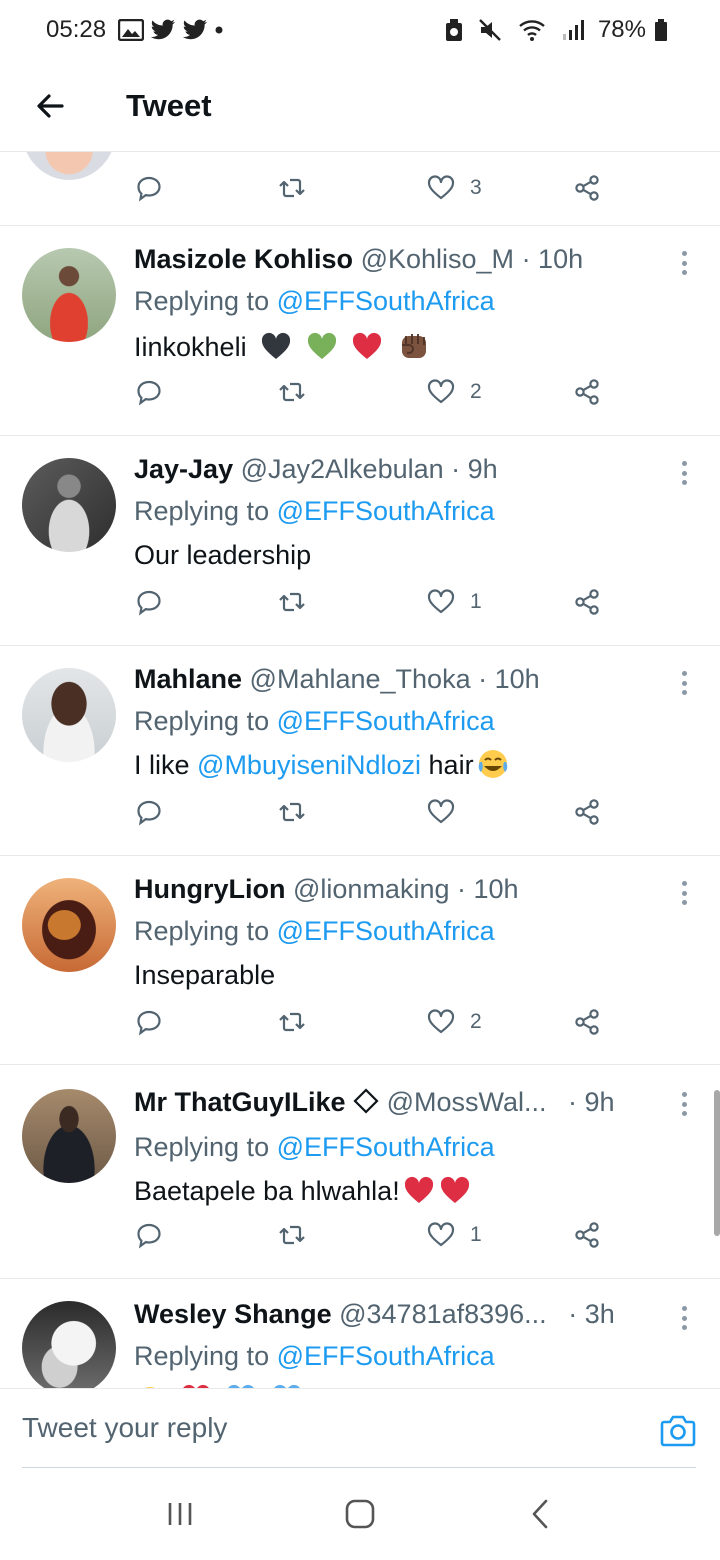  I want to click on green-heart-icon, so click(322, 351).